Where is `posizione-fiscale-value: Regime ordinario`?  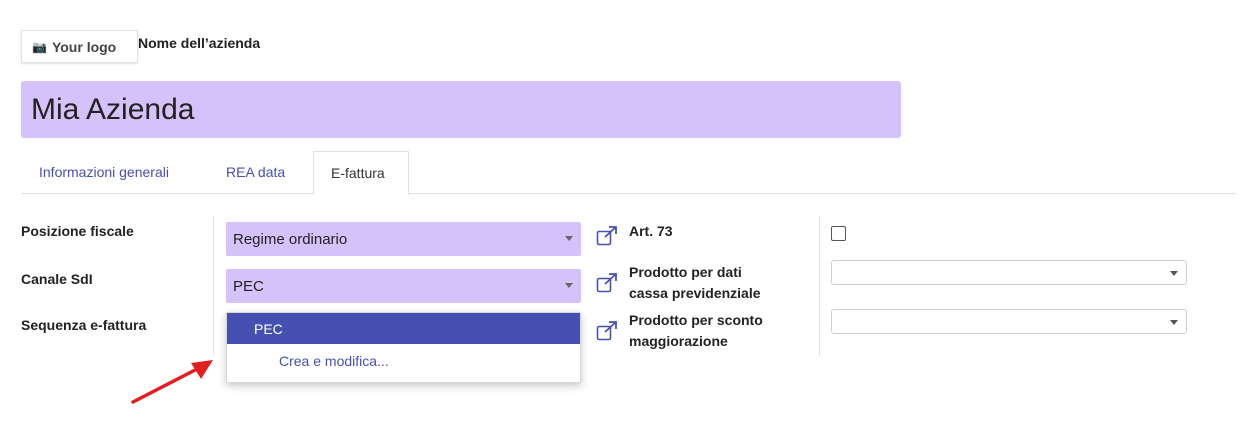 posizione-fiscale-value: Regime ordinario is located at coordinates (290, 239).